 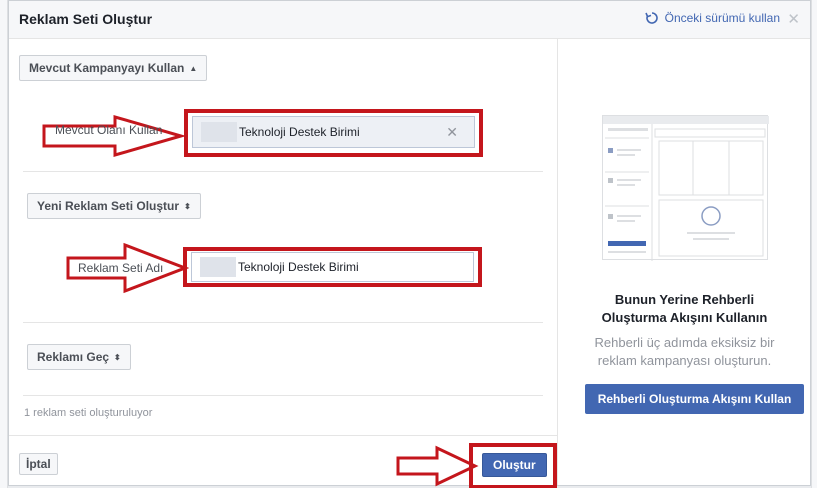 What do you see at coordinates (684, 342) in the screenshot?
I see `guided-desc-line1: Rehberli üç adımda eksiksiz bir` at bounding box center [684, 342].